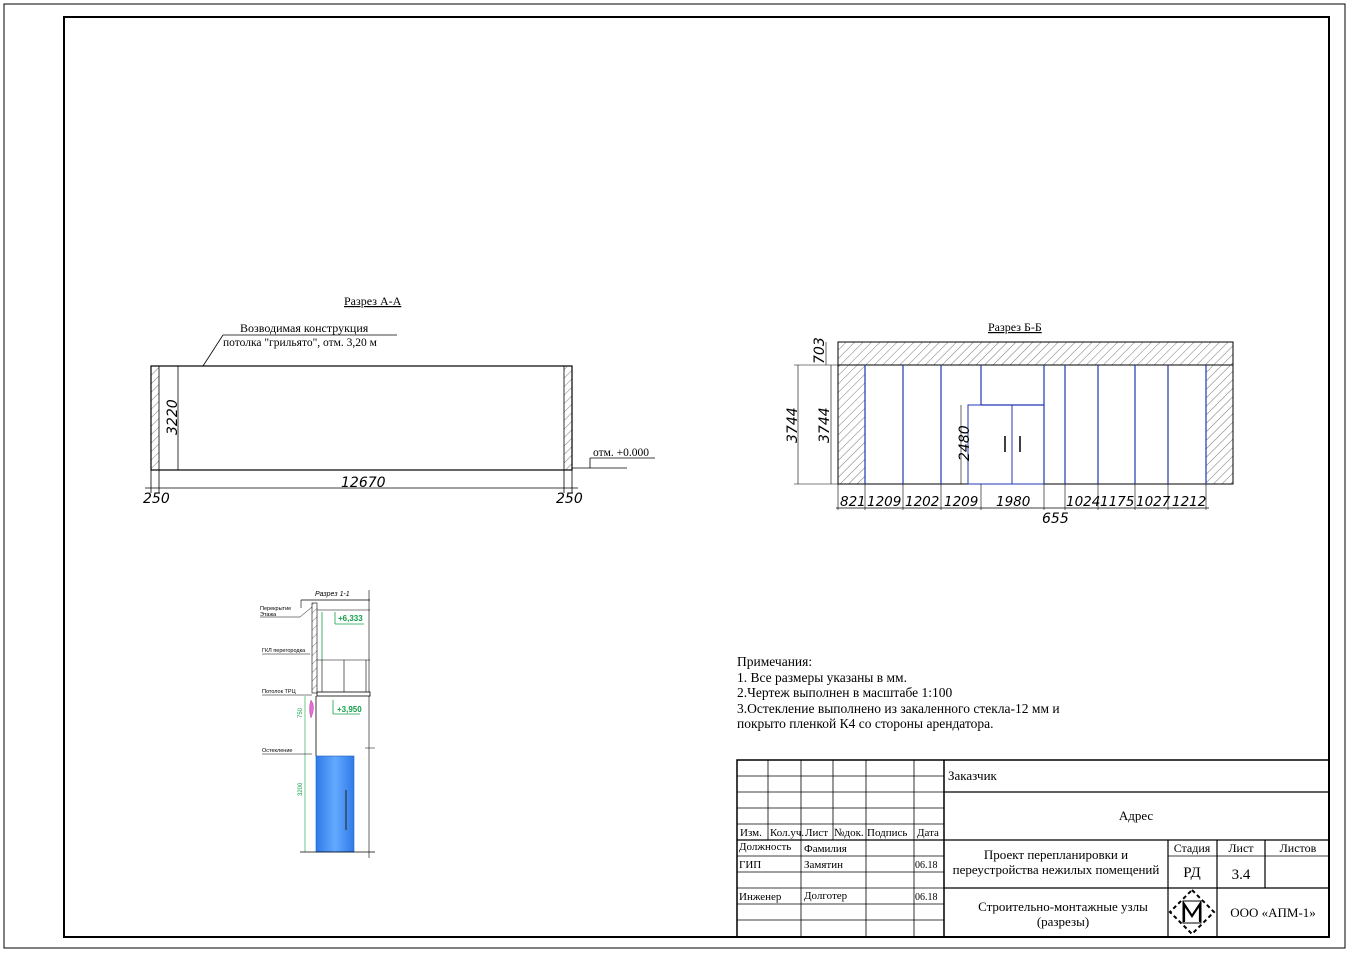  I want to click on dim-total-b: 655, so click(1055, 519).